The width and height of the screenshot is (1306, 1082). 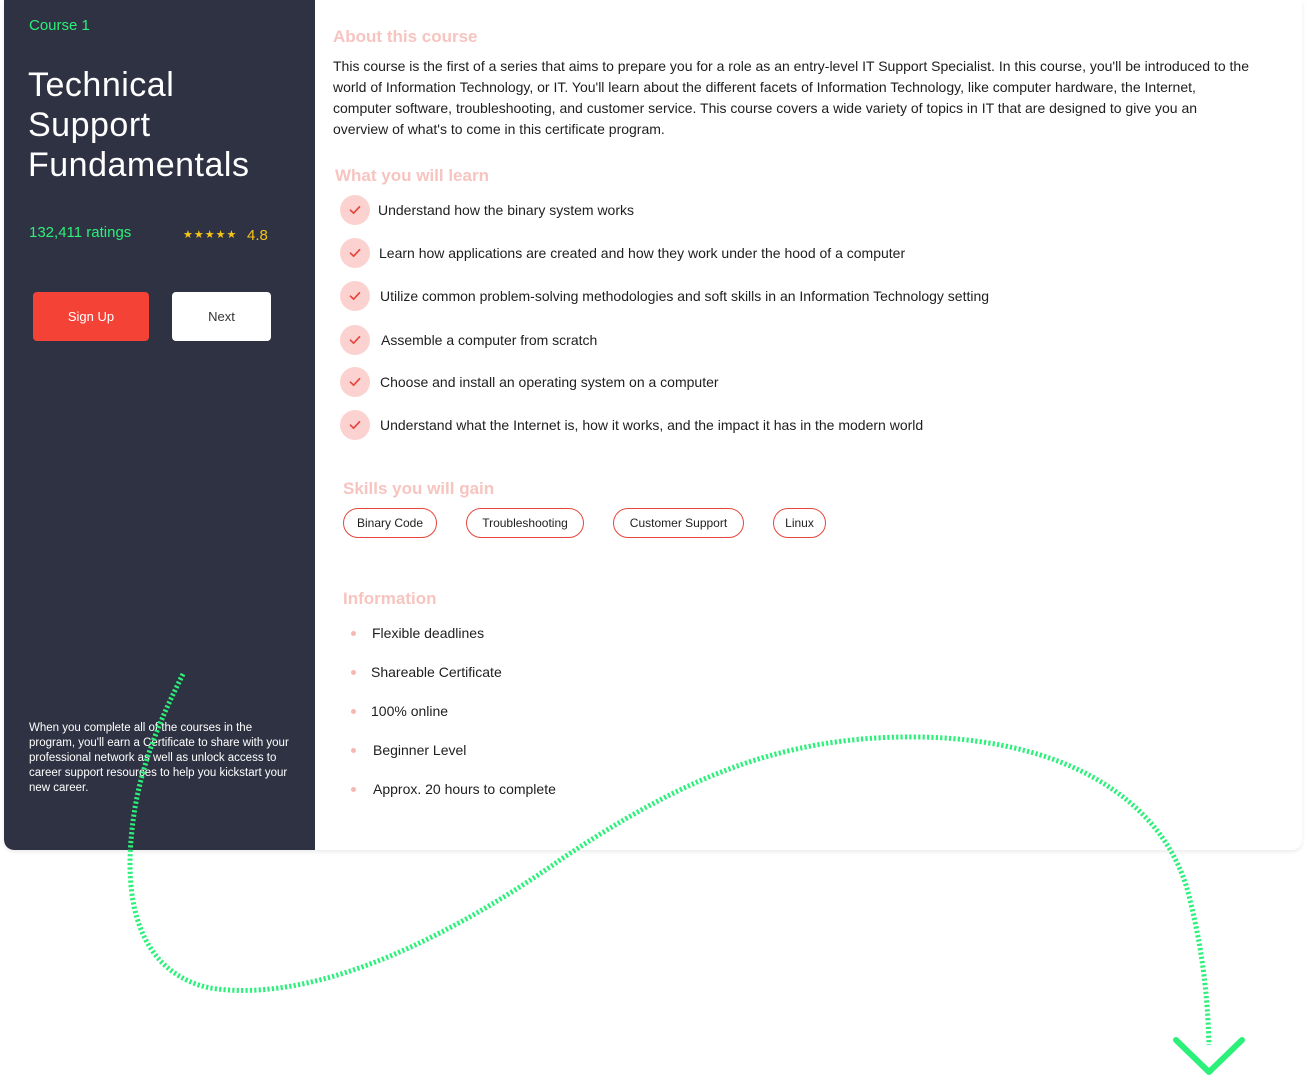 I want to click on info-item-text: Flexible deadlines, so click(x=428, y=633).